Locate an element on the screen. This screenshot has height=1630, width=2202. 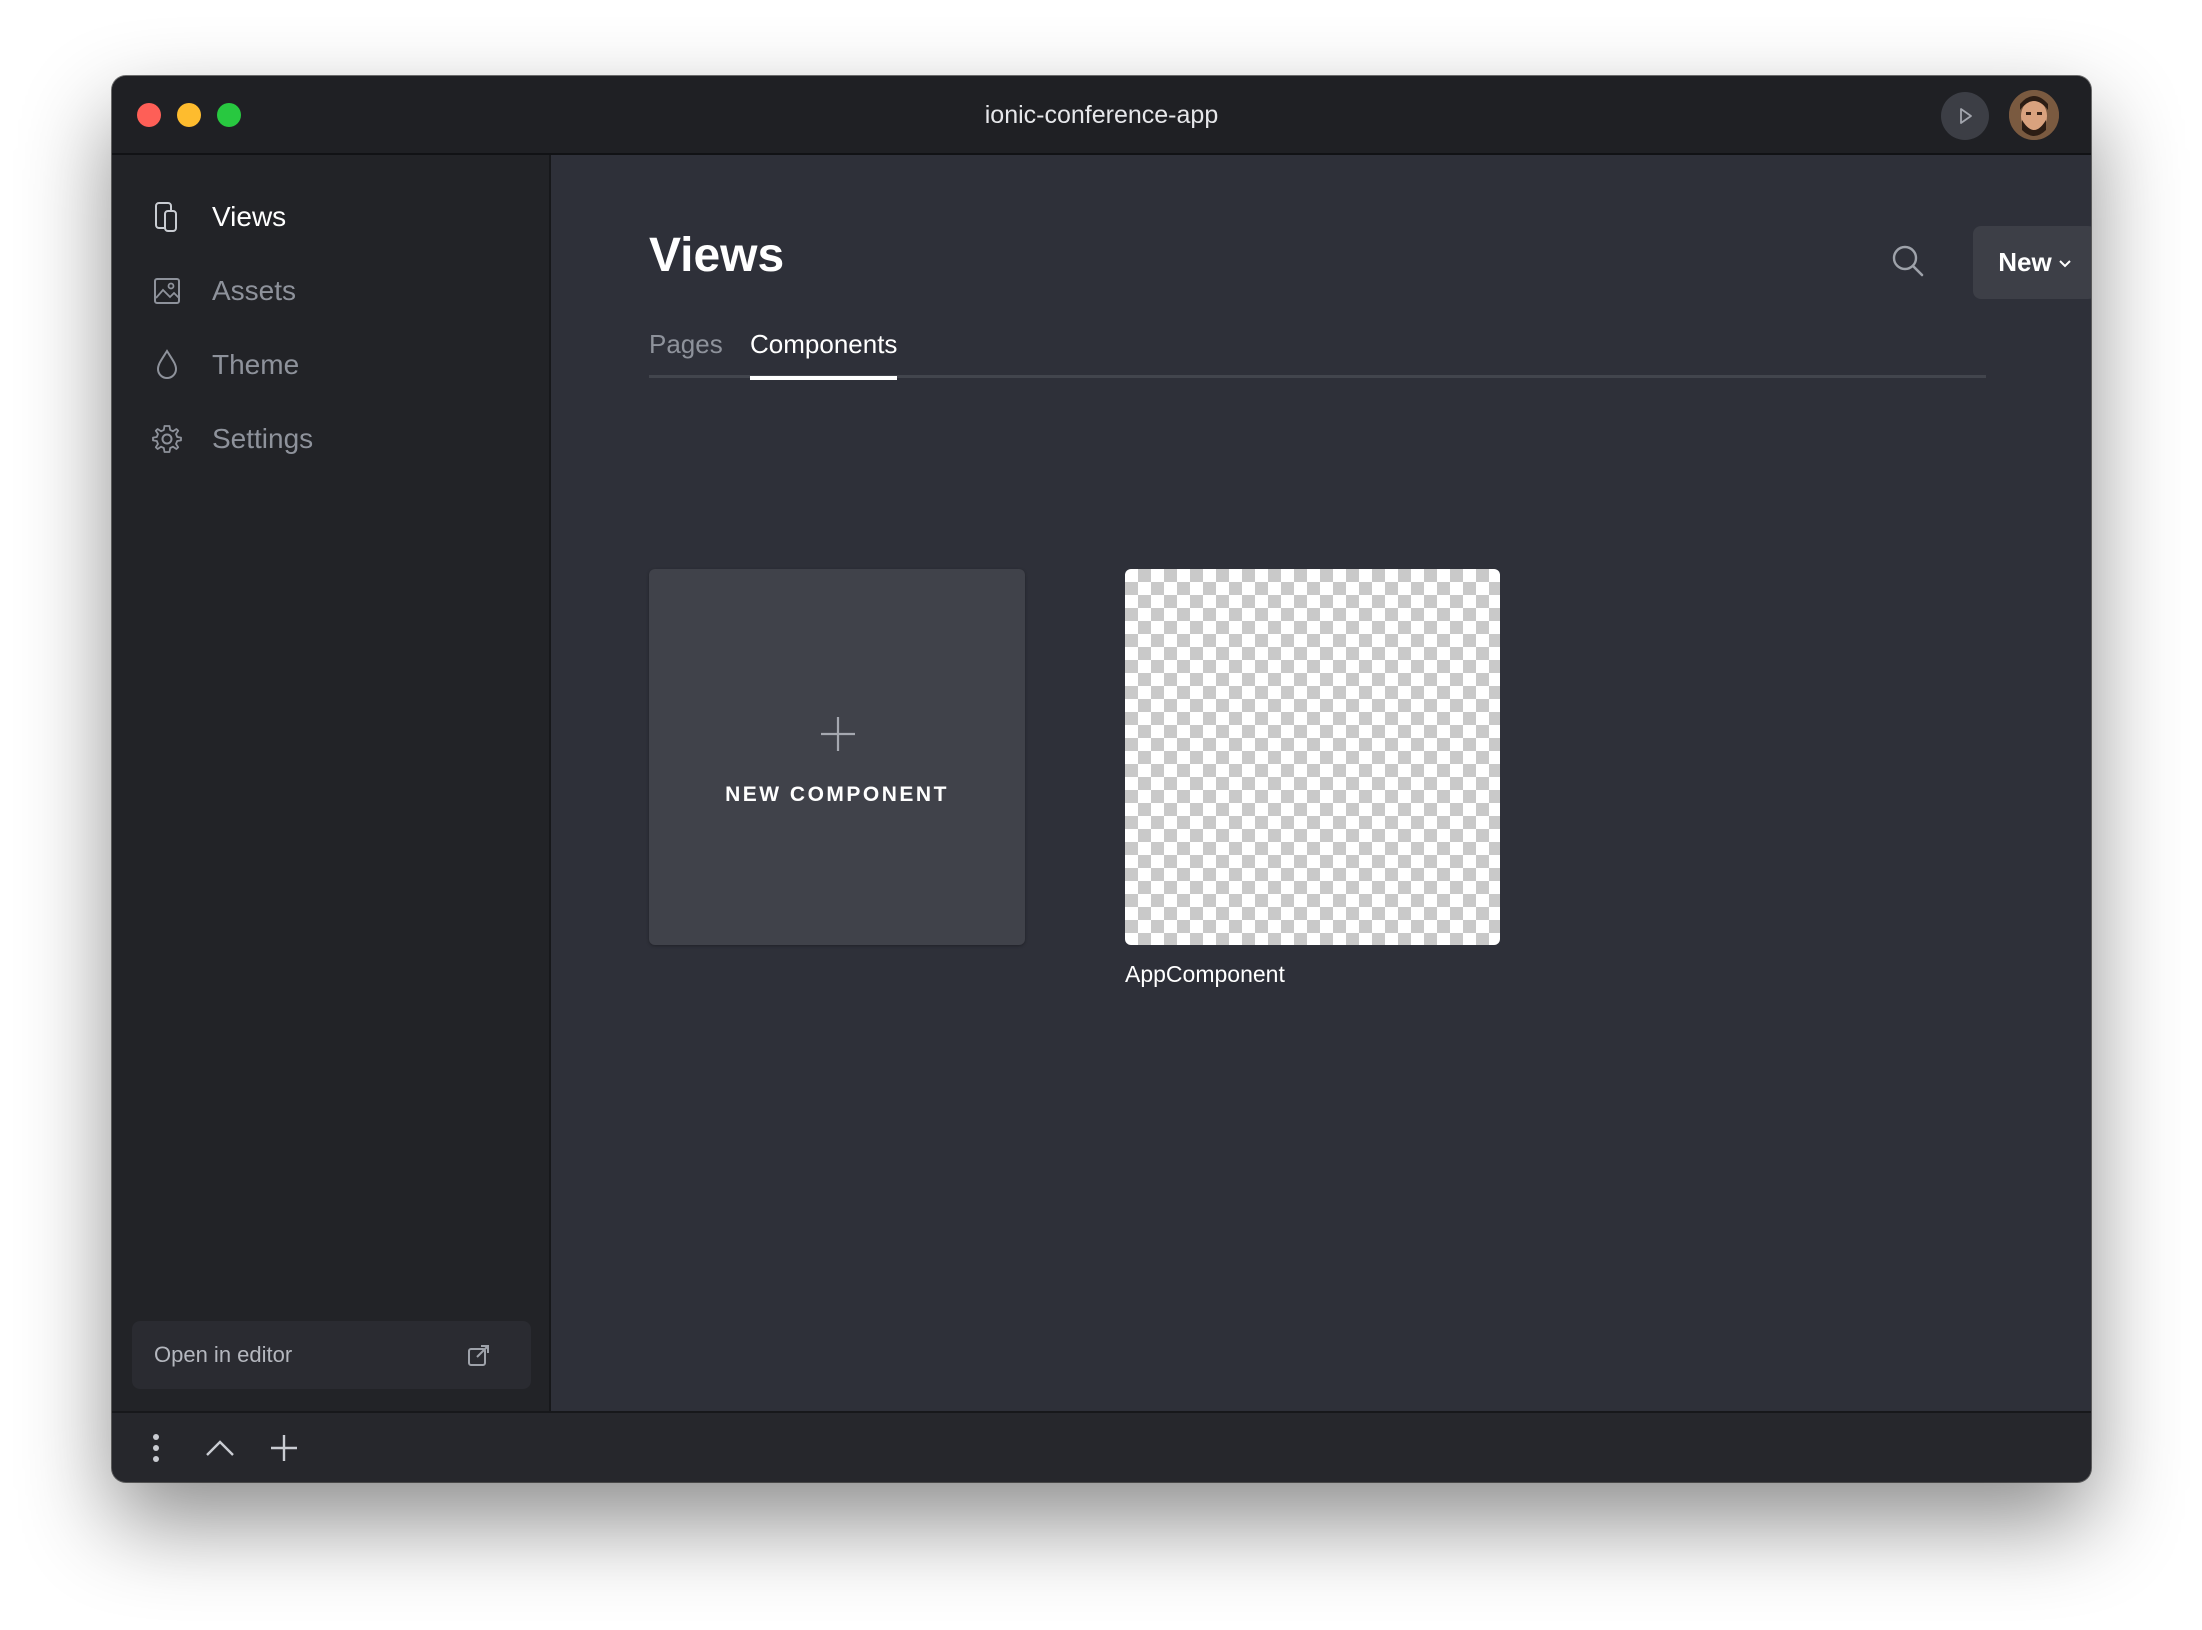
window-title: ionic-conference-app is located at coordinates (1101, 115).